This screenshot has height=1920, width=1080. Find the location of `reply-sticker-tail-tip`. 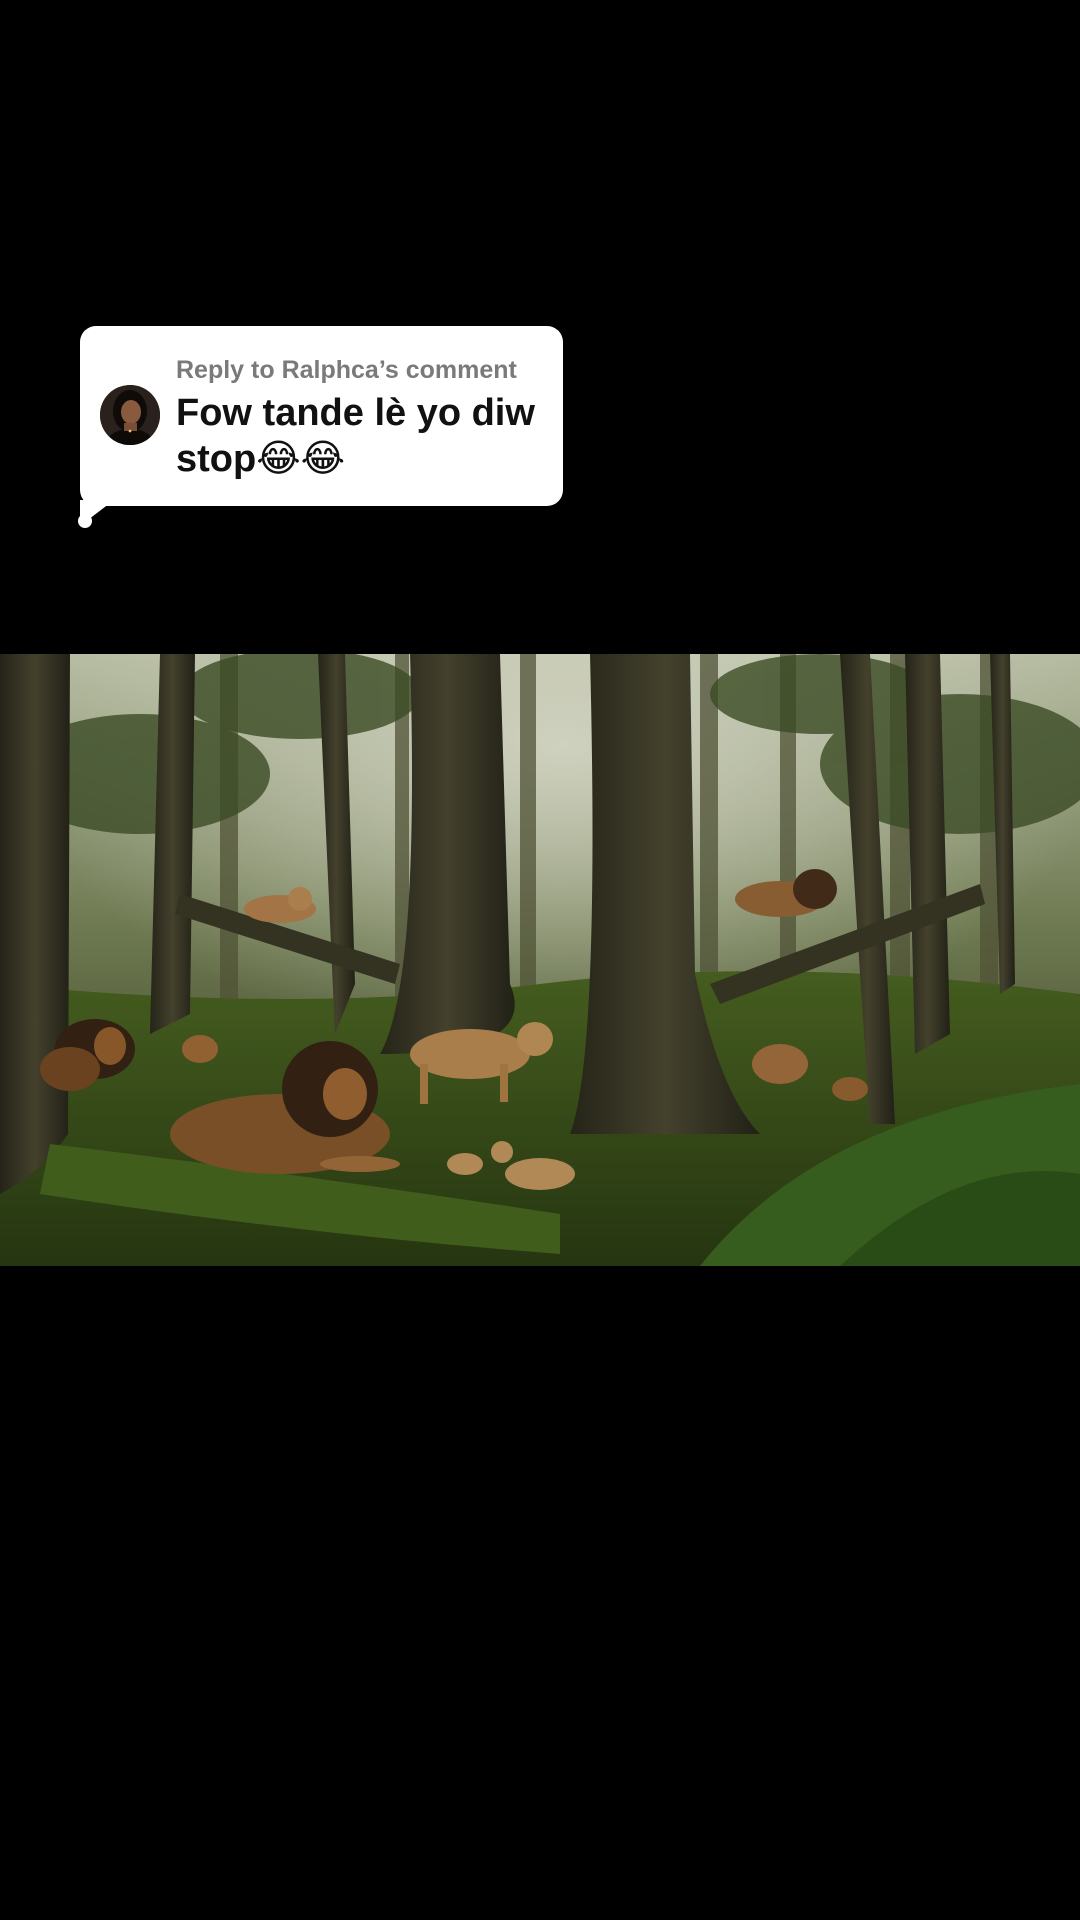

reply-sticker-tail-tip is located at coordinates (85, 521).